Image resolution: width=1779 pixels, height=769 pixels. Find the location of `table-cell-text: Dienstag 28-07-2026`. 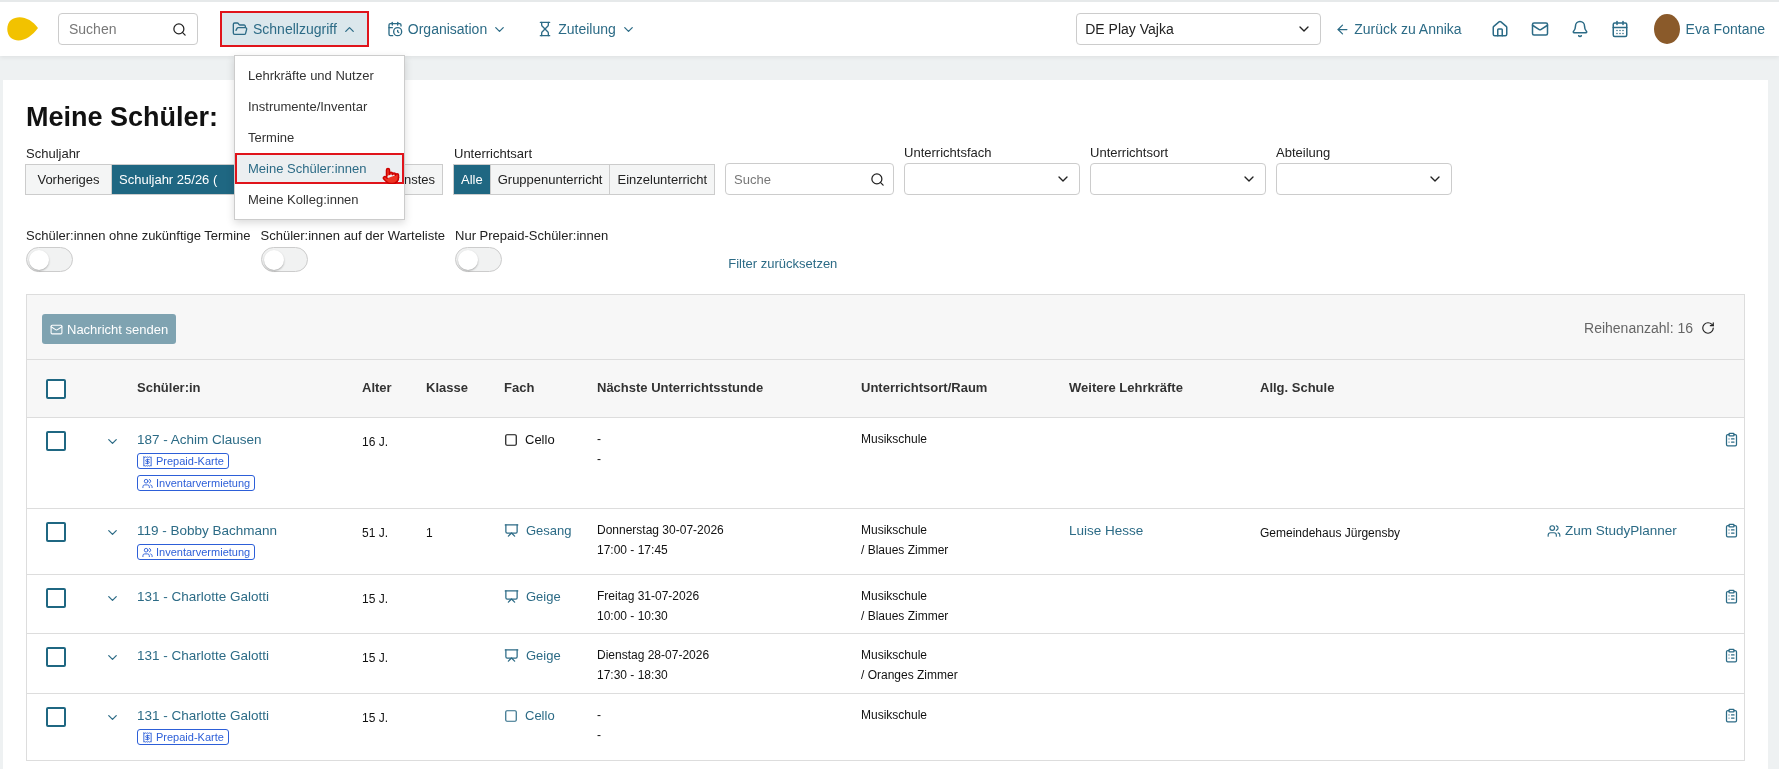

table-cell-text: Dienstag 28-07-2026 is located at coordinates (654, 655).